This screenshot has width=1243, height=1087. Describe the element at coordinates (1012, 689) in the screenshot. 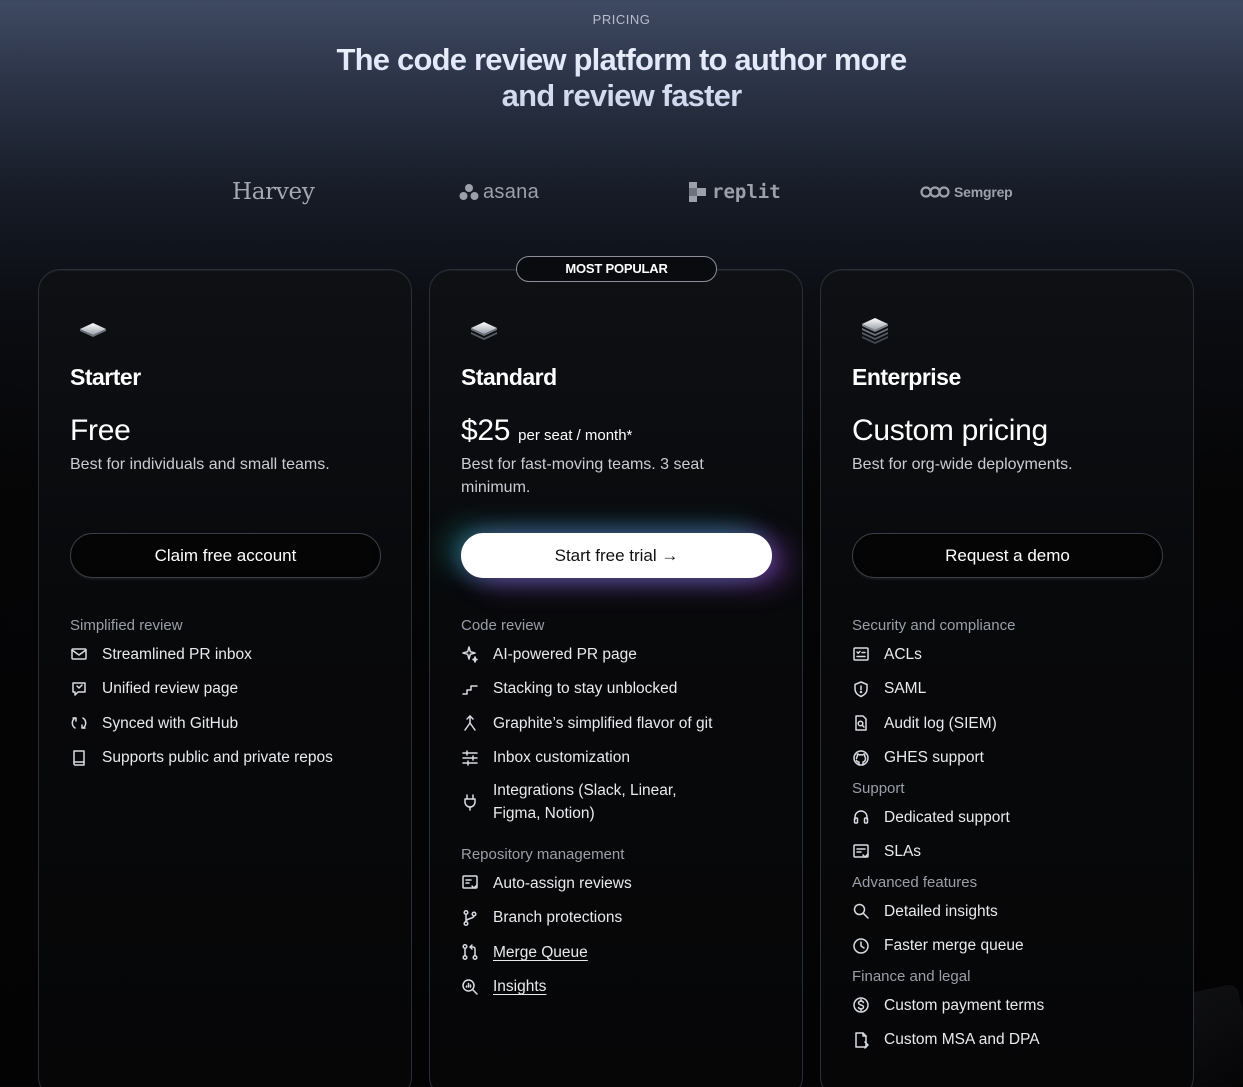

I see `feature-item: SAML` at that location.